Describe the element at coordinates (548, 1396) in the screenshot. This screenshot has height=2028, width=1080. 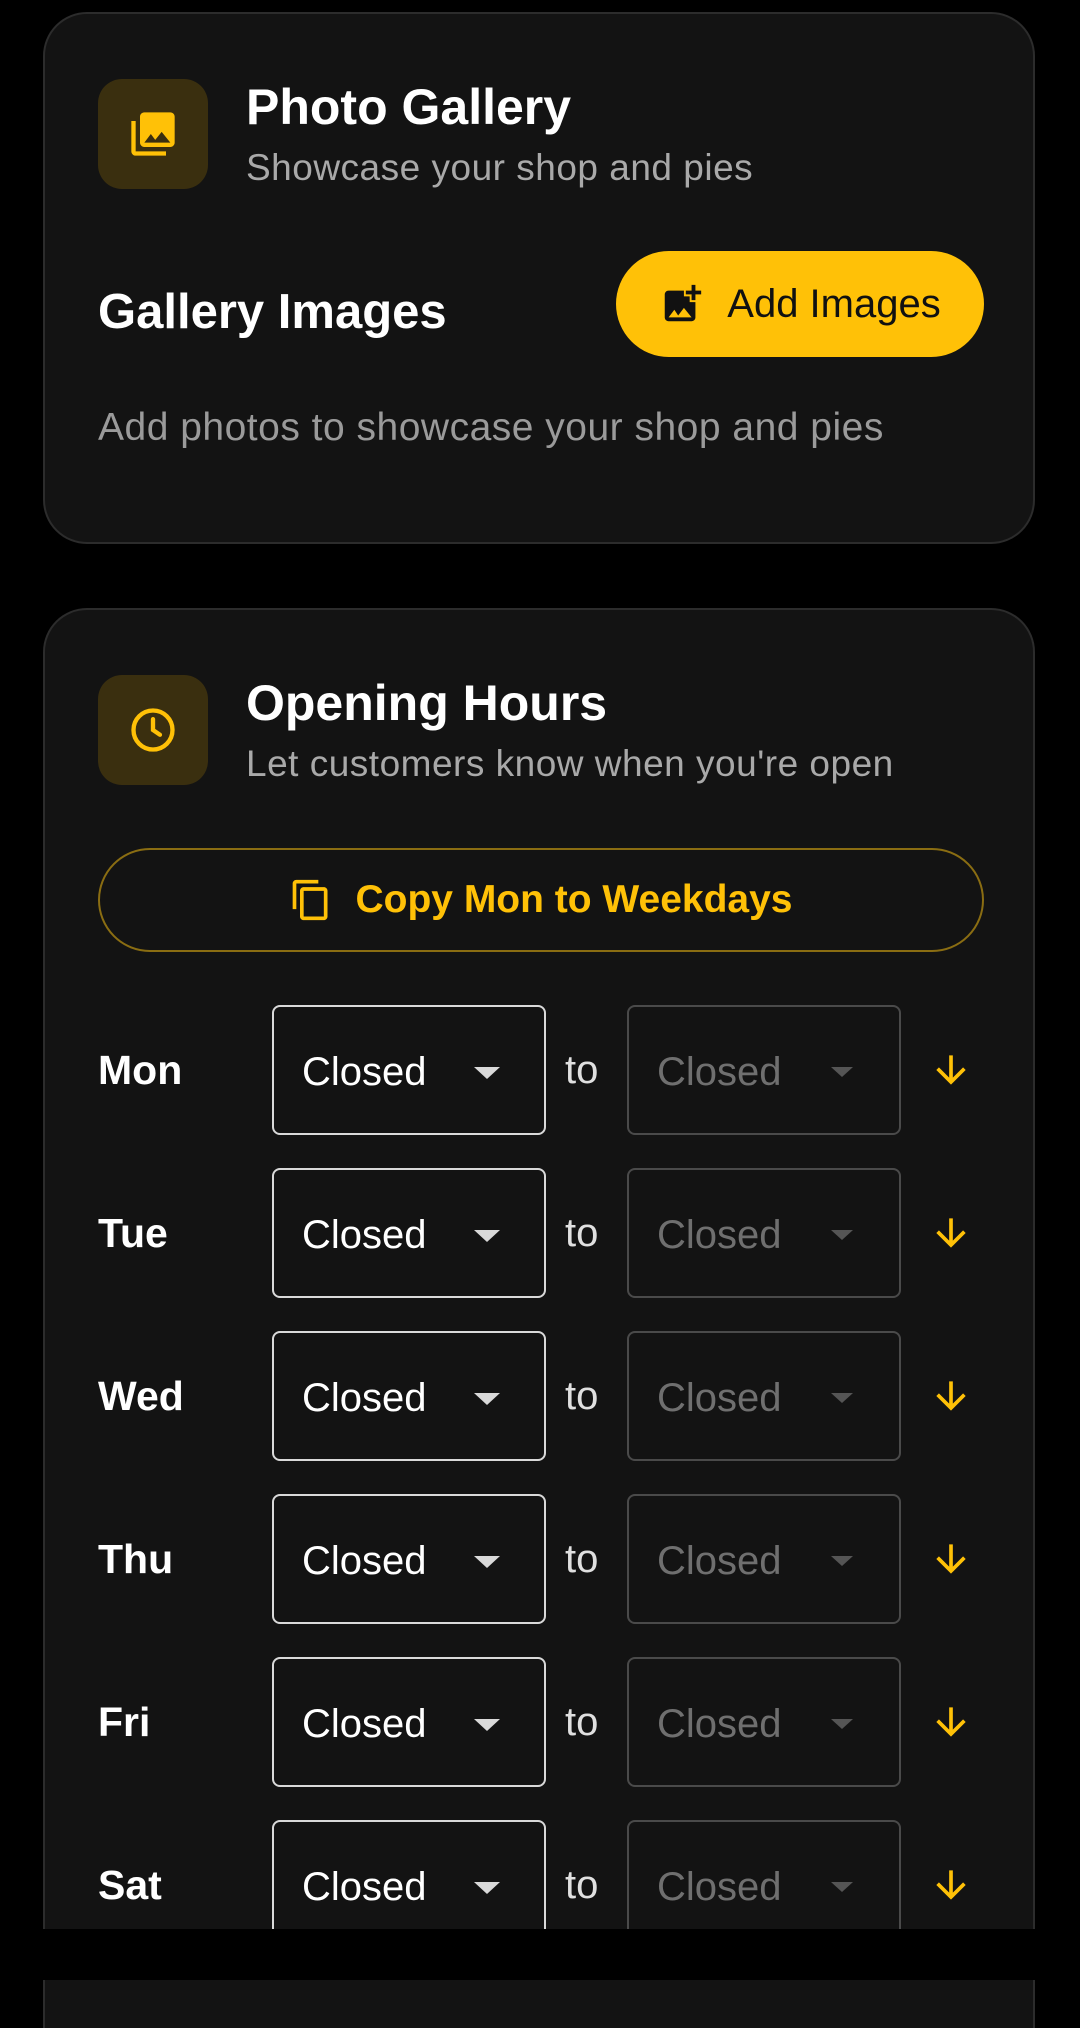
I see `day-row-wed: Wed Closed to Closed` at that location.